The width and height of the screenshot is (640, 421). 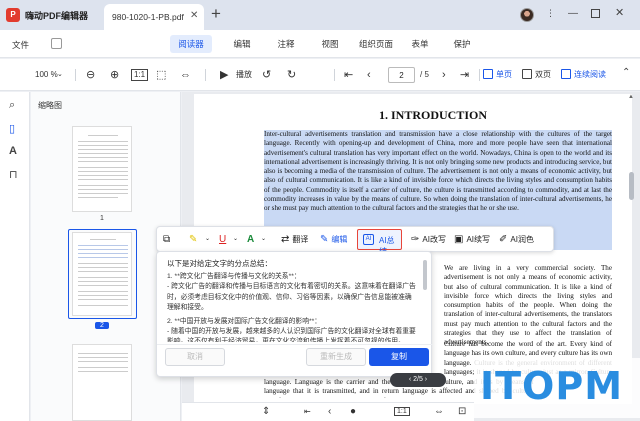 What do you see at coordinates (219, 263) in the screenshot?
I see `popup-intro: 以下是对给定文字的分点总结：` at bounding box center [219, 263].